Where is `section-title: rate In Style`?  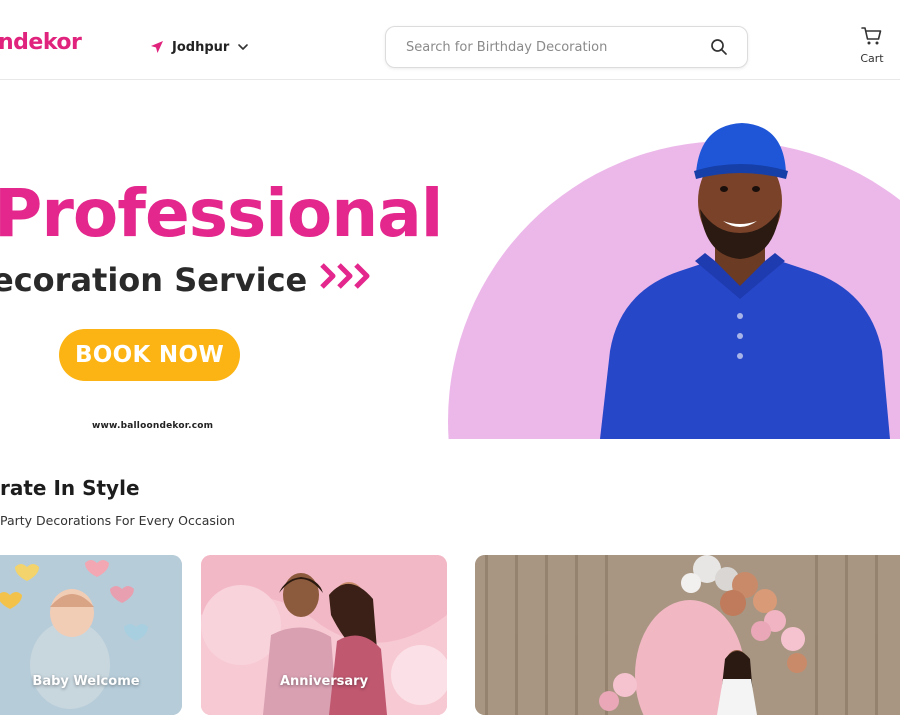
section-title: rate In Style is located at coordinates (70, 488).